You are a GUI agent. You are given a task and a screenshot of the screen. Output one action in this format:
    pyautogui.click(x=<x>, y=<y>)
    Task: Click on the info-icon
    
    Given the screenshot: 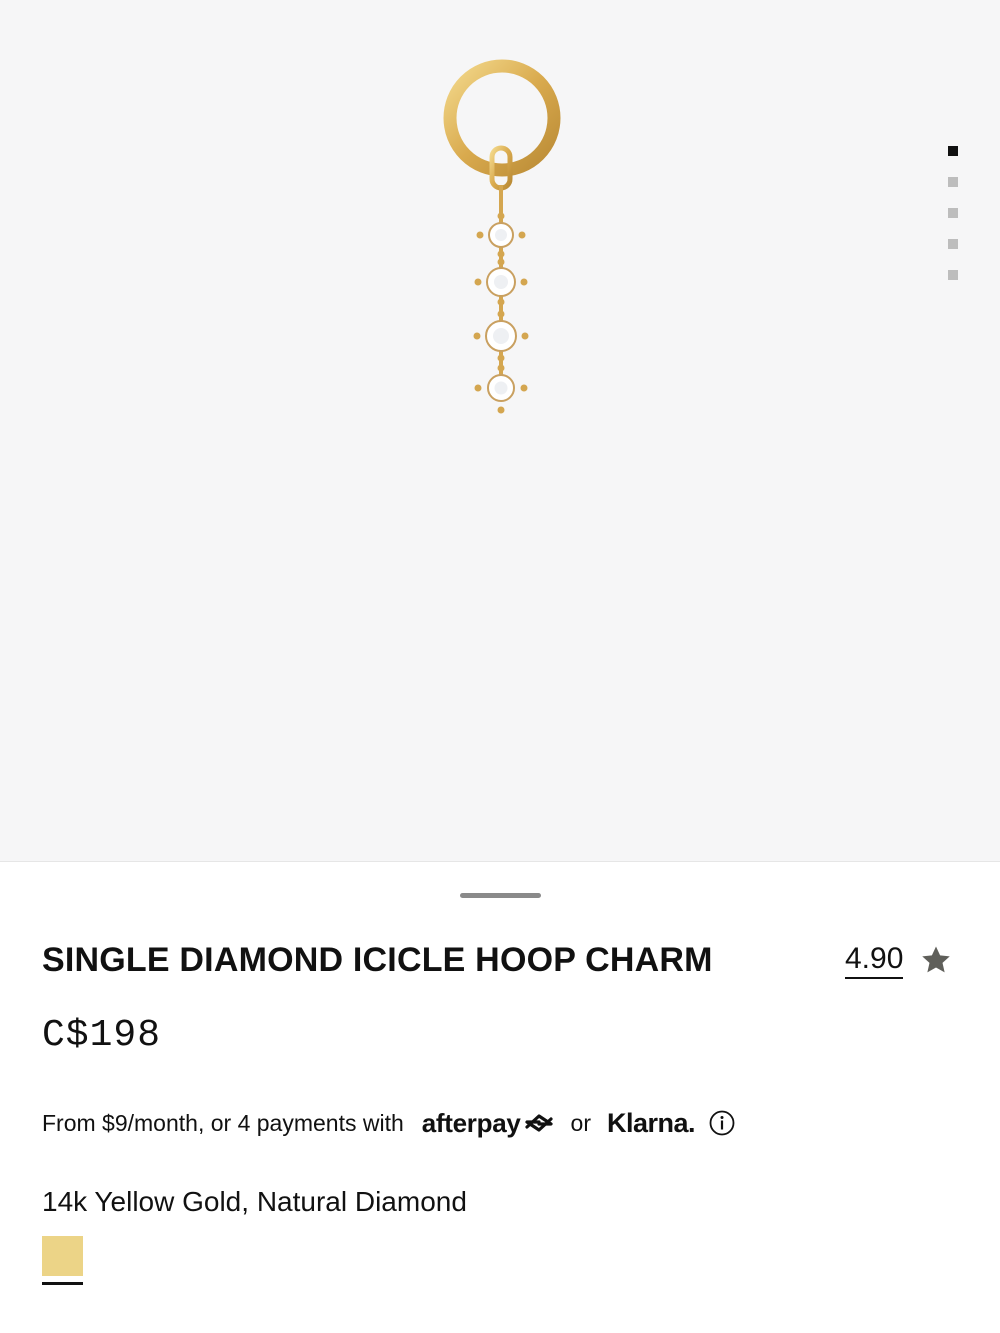 What is the action you would take?
    pyautogui.click(x=722, y=1123)
    